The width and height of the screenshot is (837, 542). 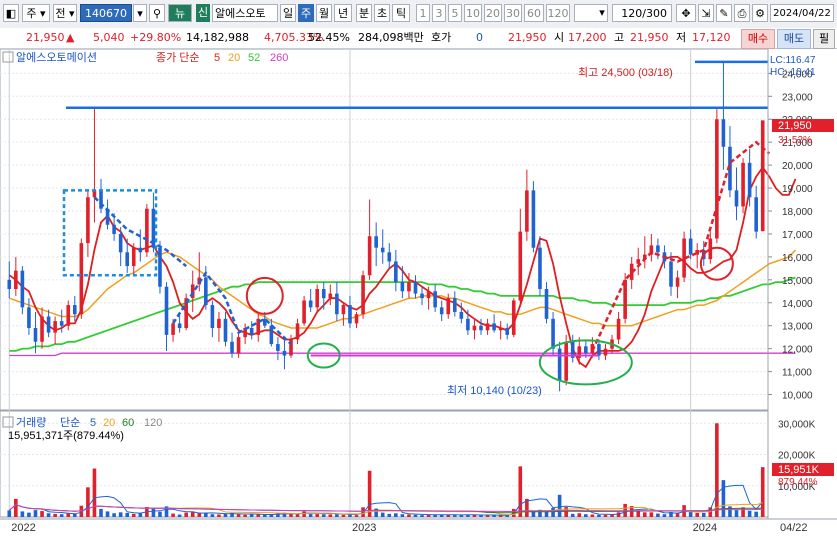 What do you see at coordinates (128, 423) in the screenshot?
I see `volume-legend-ma60: 60` at bounding box center [128, 423].